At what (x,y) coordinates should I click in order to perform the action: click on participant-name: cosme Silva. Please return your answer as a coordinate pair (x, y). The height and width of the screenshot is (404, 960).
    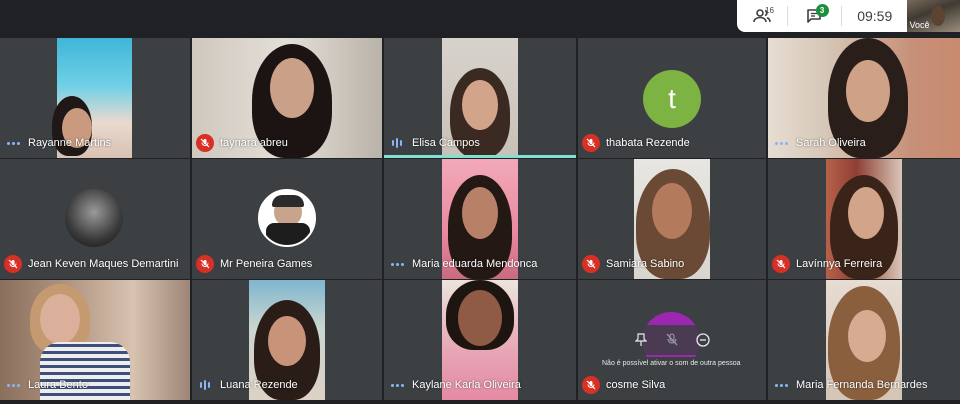
    Looking at the image, I should click on (636, 385).